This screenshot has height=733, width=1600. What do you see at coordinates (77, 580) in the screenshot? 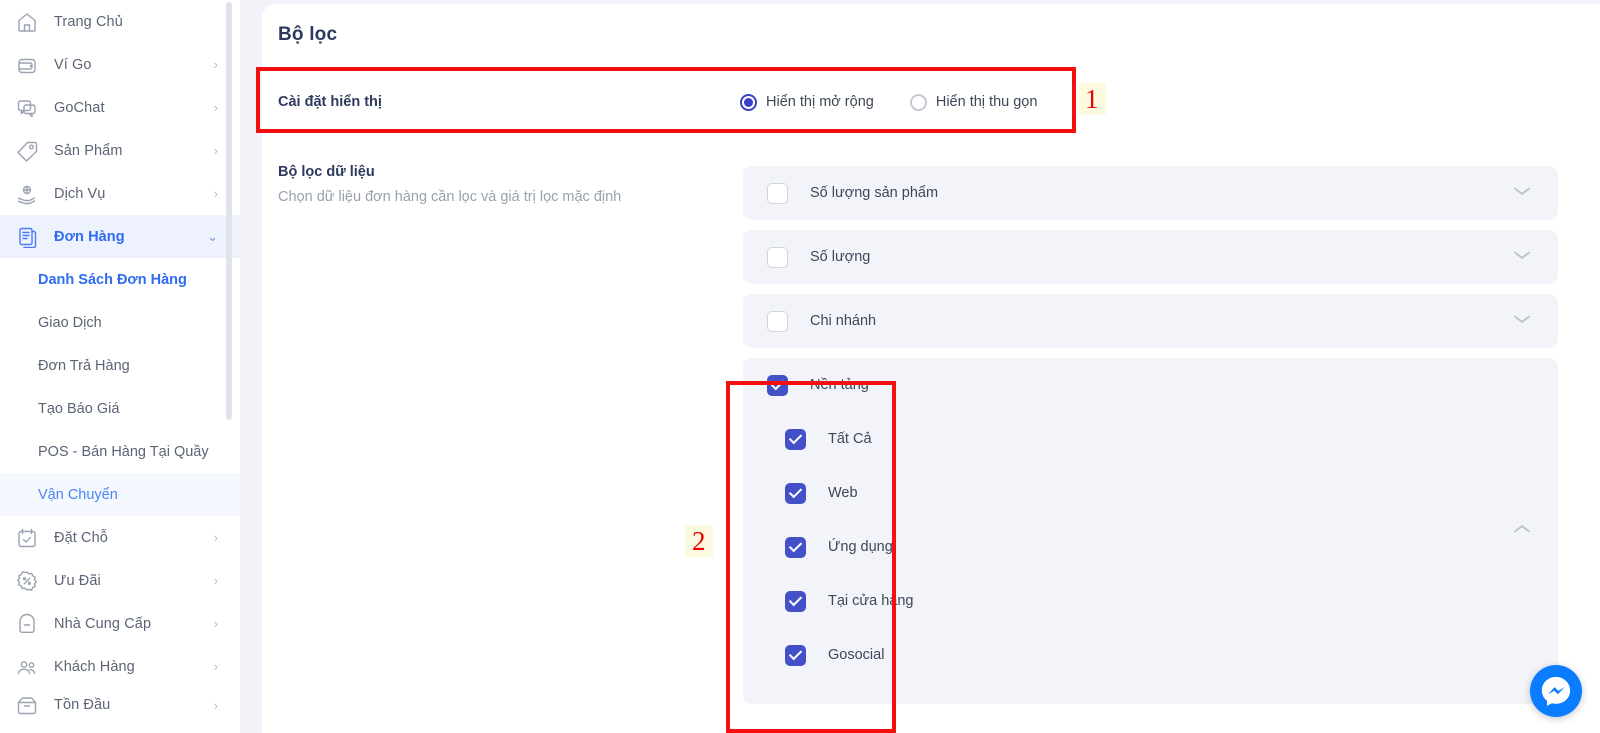
I see `sidebar-item-label: Ưu Đãi` at bounding box center [77, 580].